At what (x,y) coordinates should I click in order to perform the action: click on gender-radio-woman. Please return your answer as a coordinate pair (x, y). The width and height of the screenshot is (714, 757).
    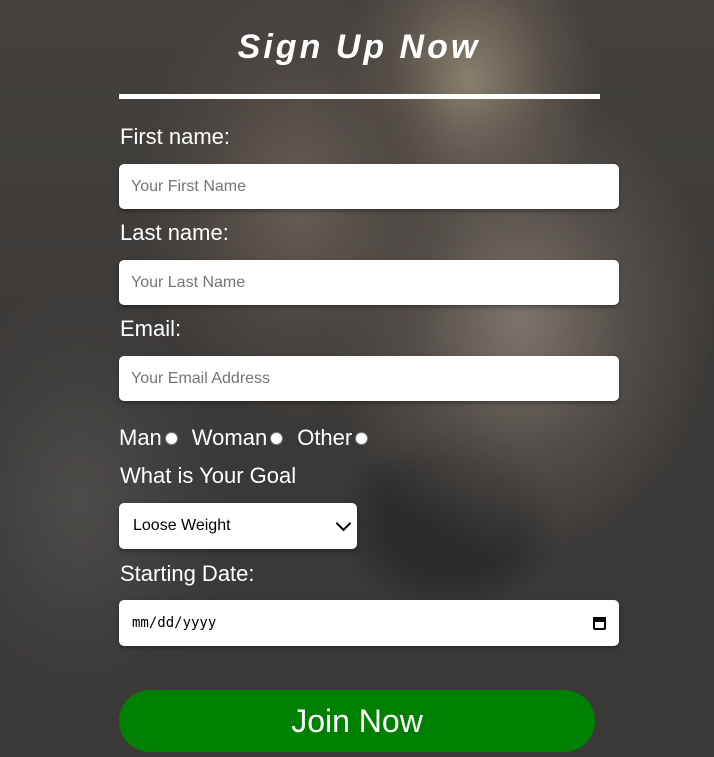
    Looking at the image, I should click on (277, 438).